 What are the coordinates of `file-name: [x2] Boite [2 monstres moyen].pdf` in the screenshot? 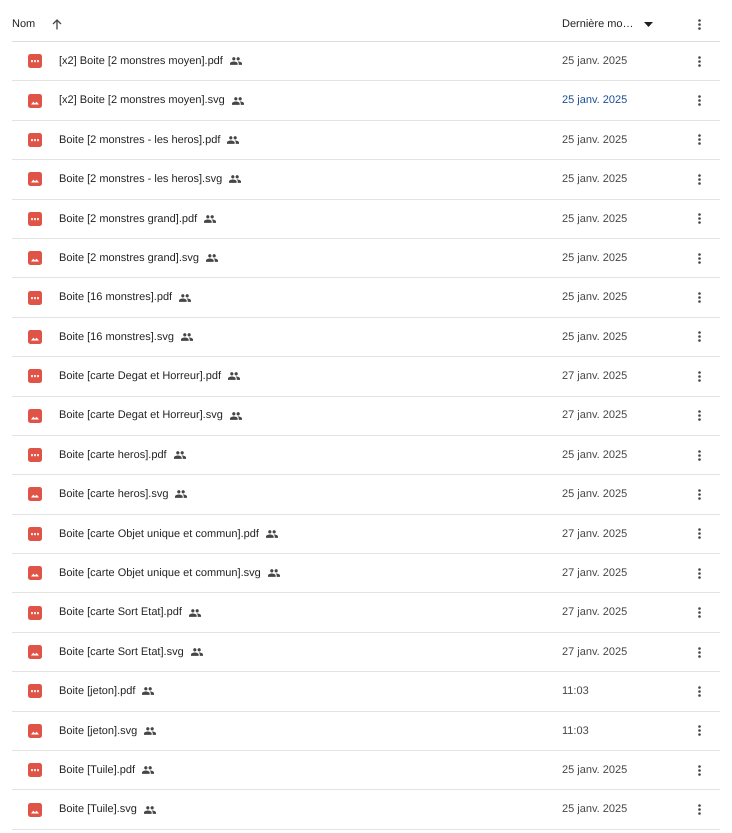 It's located at (141, 61).